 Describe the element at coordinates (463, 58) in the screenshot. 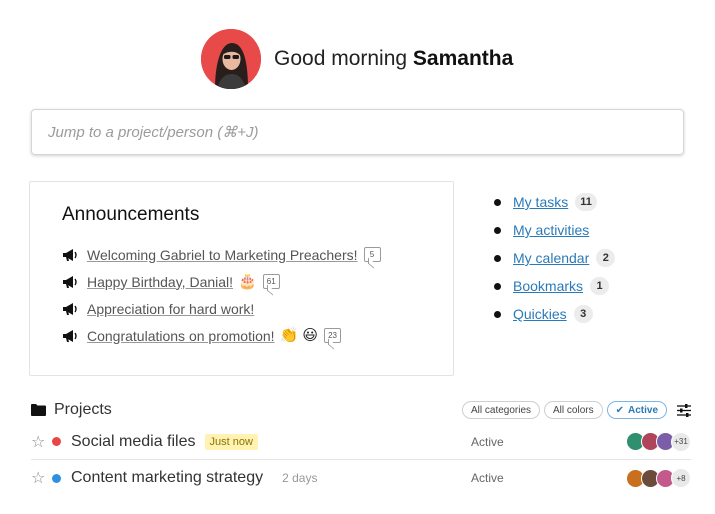

I see `user-name: Samantha` at that location.